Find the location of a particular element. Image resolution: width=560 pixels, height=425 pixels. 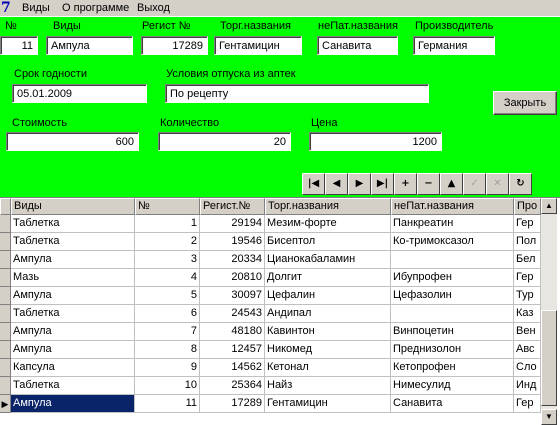

cell-regnum: 25364 is located at coordinates (232, 386).